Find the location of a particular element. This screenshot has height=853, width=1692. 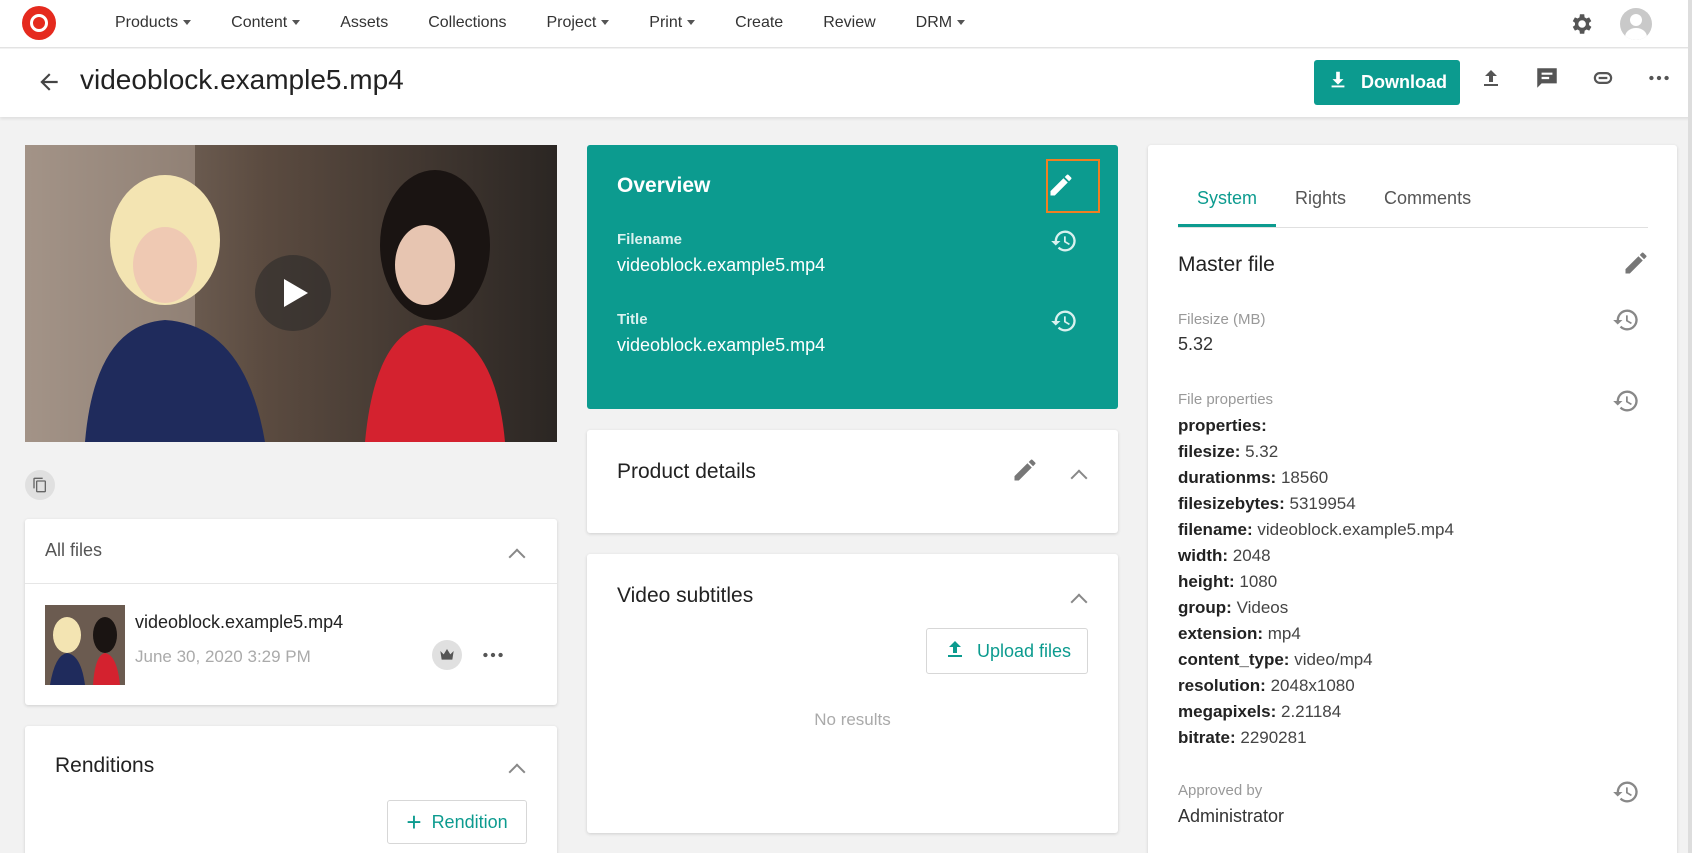

filesize-history-icon is located at coordinates (1626, 322).